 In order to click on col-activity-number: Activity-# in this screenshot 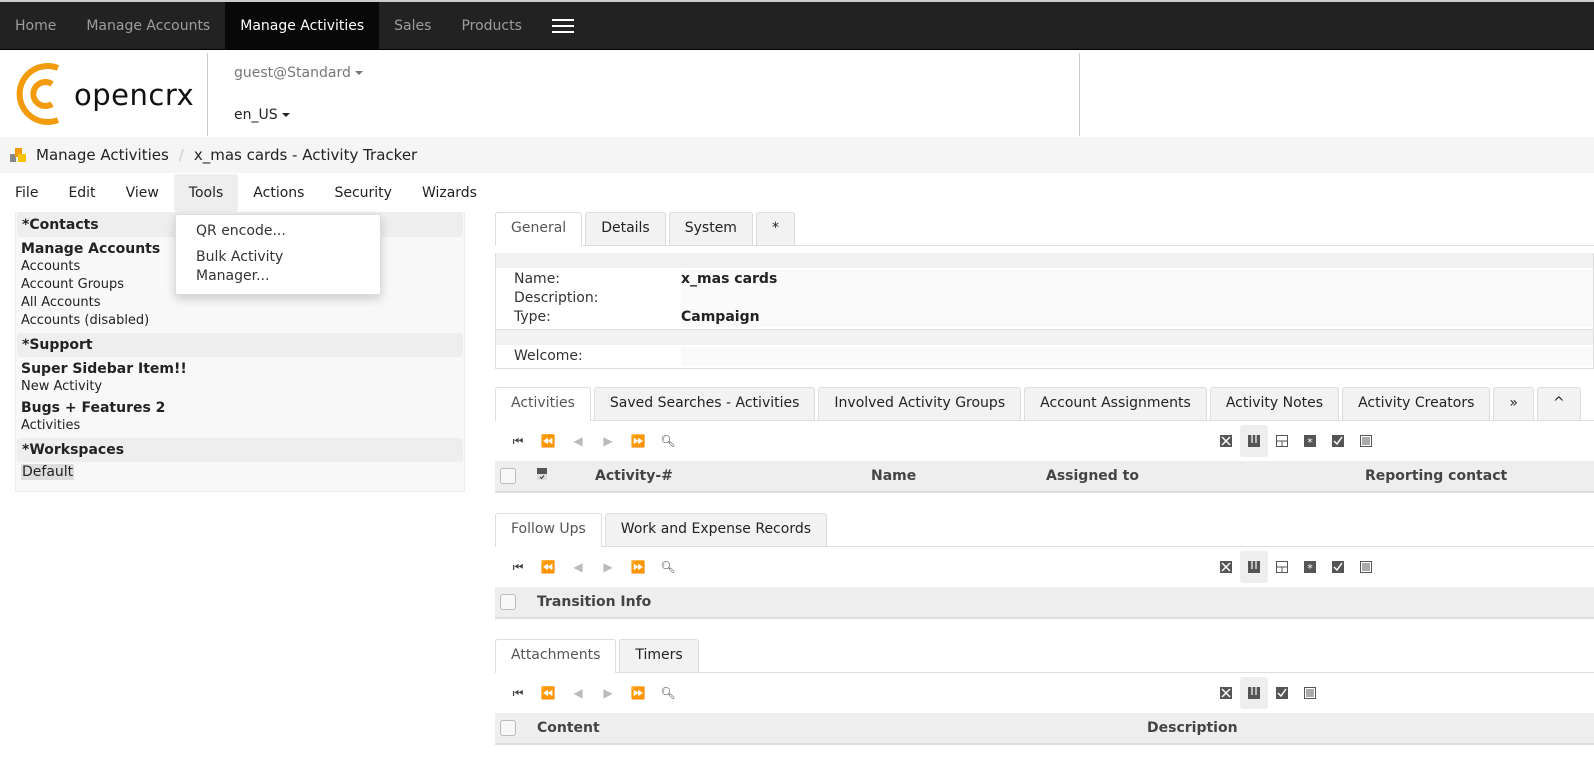, I will do `click(634, 476)`.